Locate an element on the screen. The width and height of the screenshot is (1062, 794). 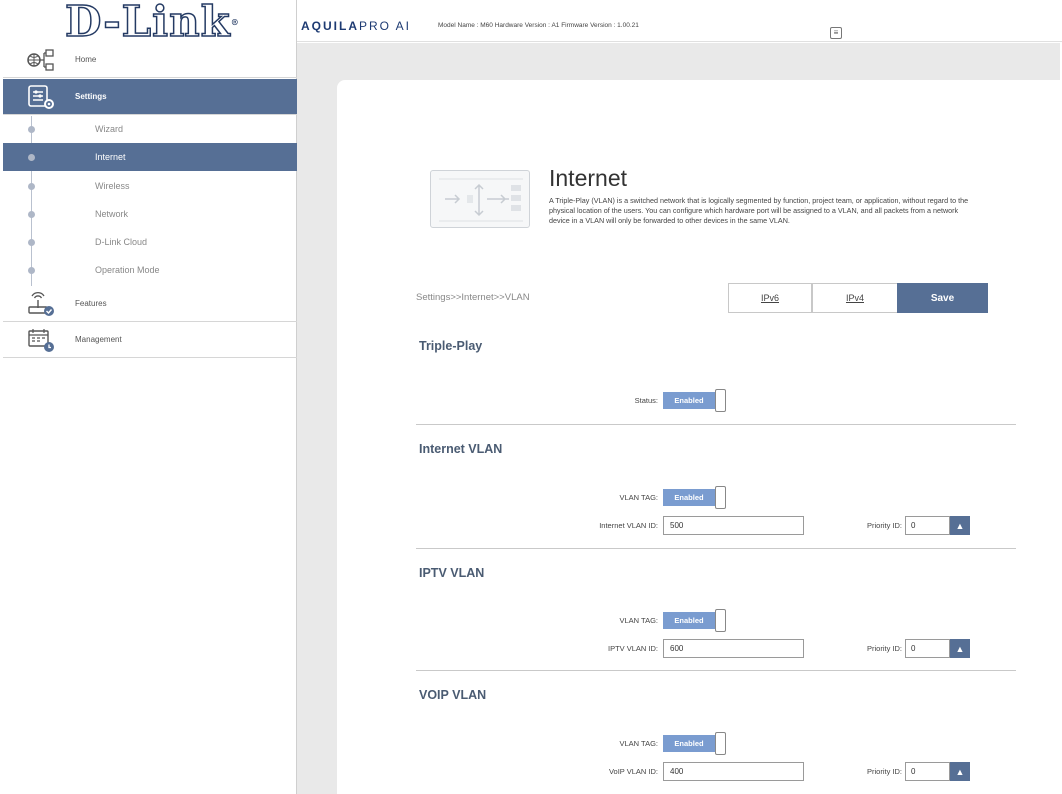
internet-vlan-tag-toggle: Enabled is located at coordinates (695, 497).